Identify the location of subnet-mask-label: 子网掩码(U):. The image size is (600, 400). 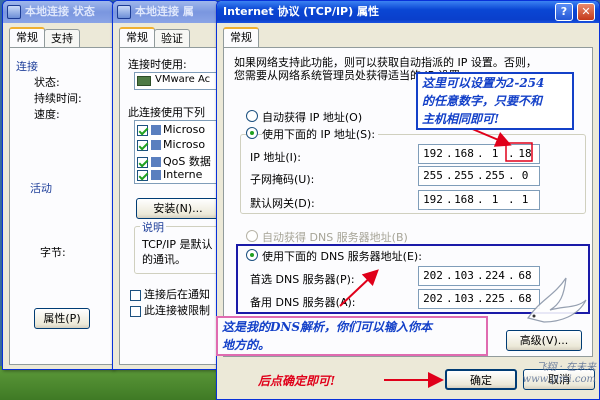
(282, 179).